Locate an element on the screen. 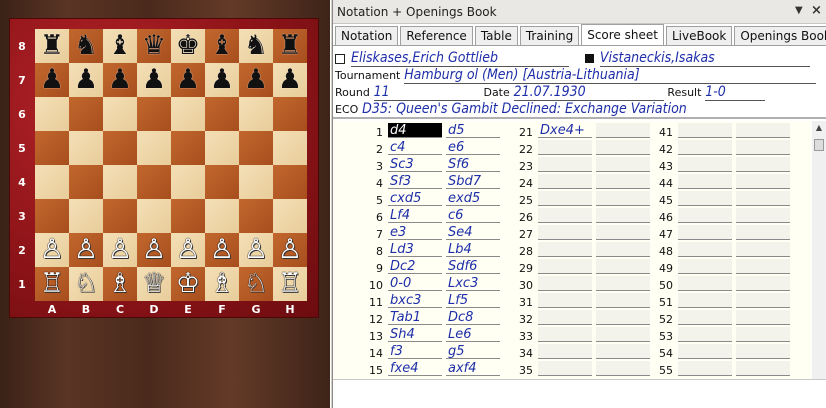 This screenshot has height=408, width=826. square-c7: ♟ is located at coordinates (120, 80).